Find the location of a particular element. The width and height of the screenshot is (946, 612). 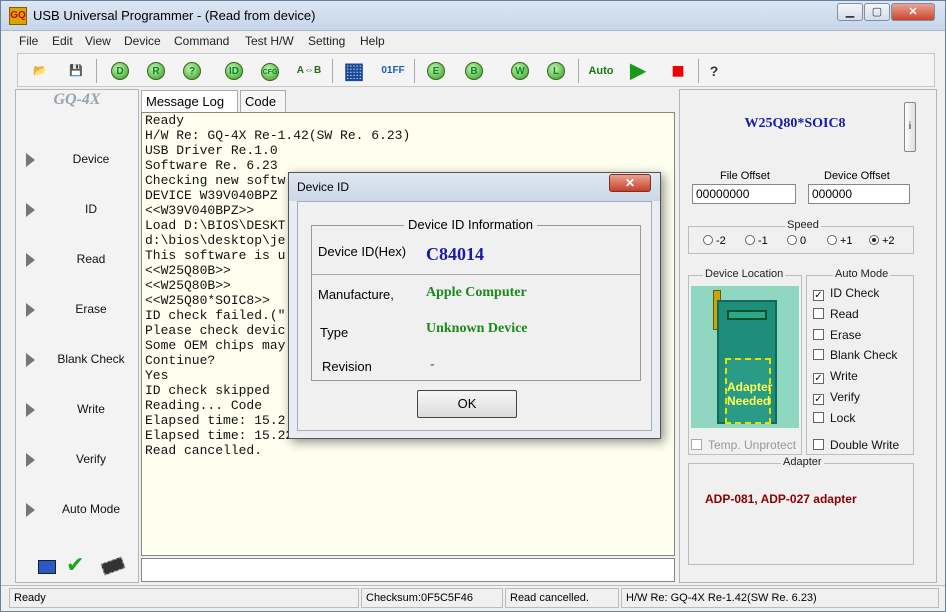

speed-radio-plus2: +2 is located at coordinates (882, 241).